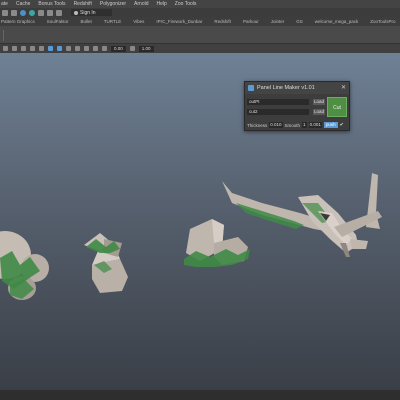  What do you see at coordinates (59, 12) in the screenshot?
I see `arnold-icon` at bounding box center [59, 12].